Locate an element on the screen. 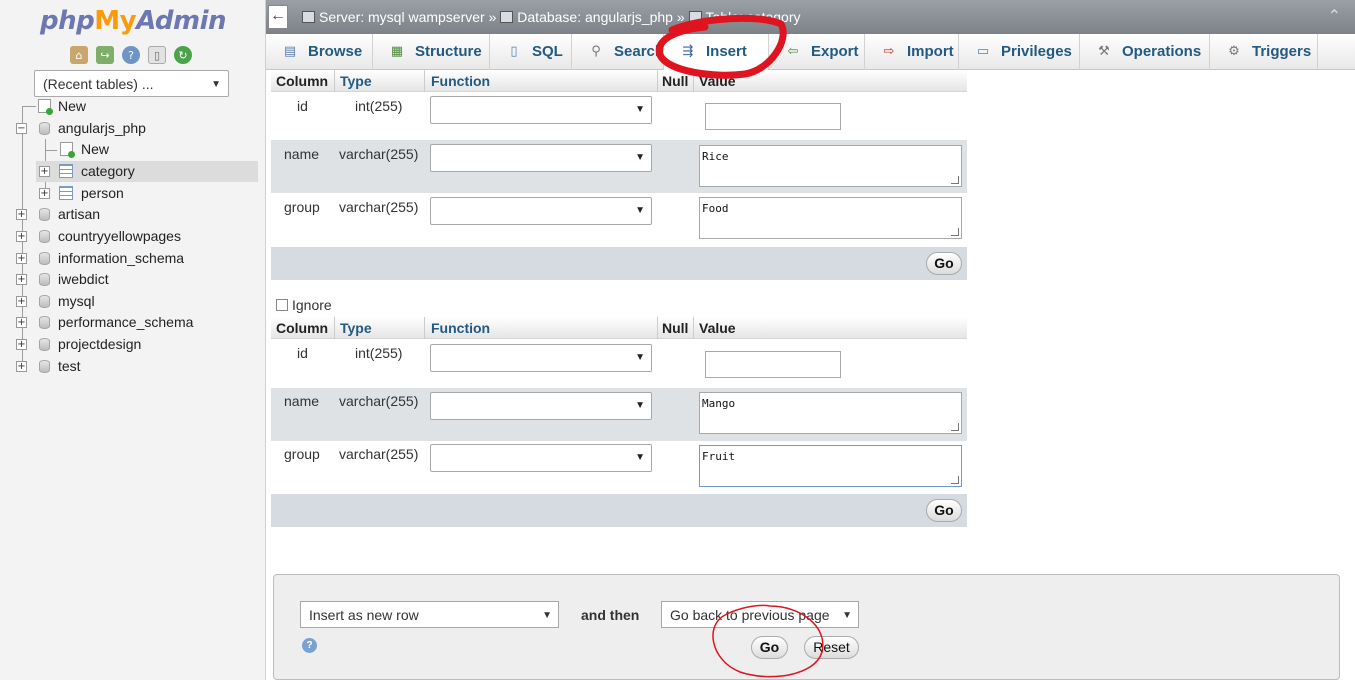 Image resolution: width=1355 pixels, height=680 pixels. tab-import: ⇨ Import is located at coordinates (912, 52).